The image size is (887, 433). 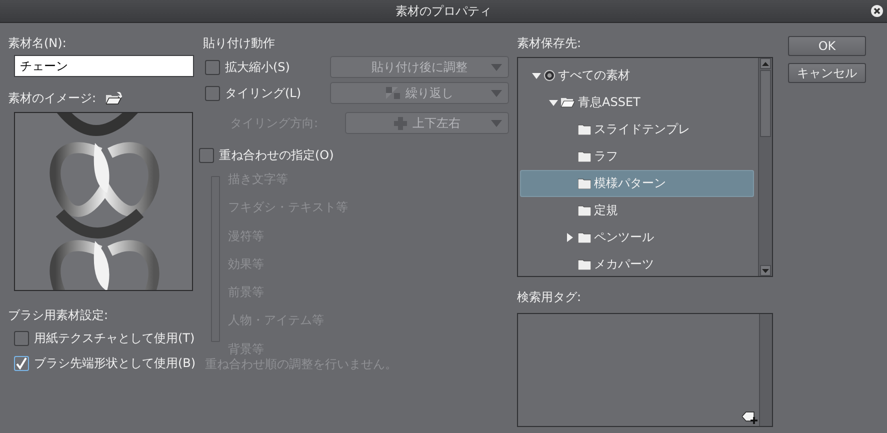 What do you see at coordinates (750, 417) in the screenshot?
I see `add-tag-icon` at bounding box center [750, 417].